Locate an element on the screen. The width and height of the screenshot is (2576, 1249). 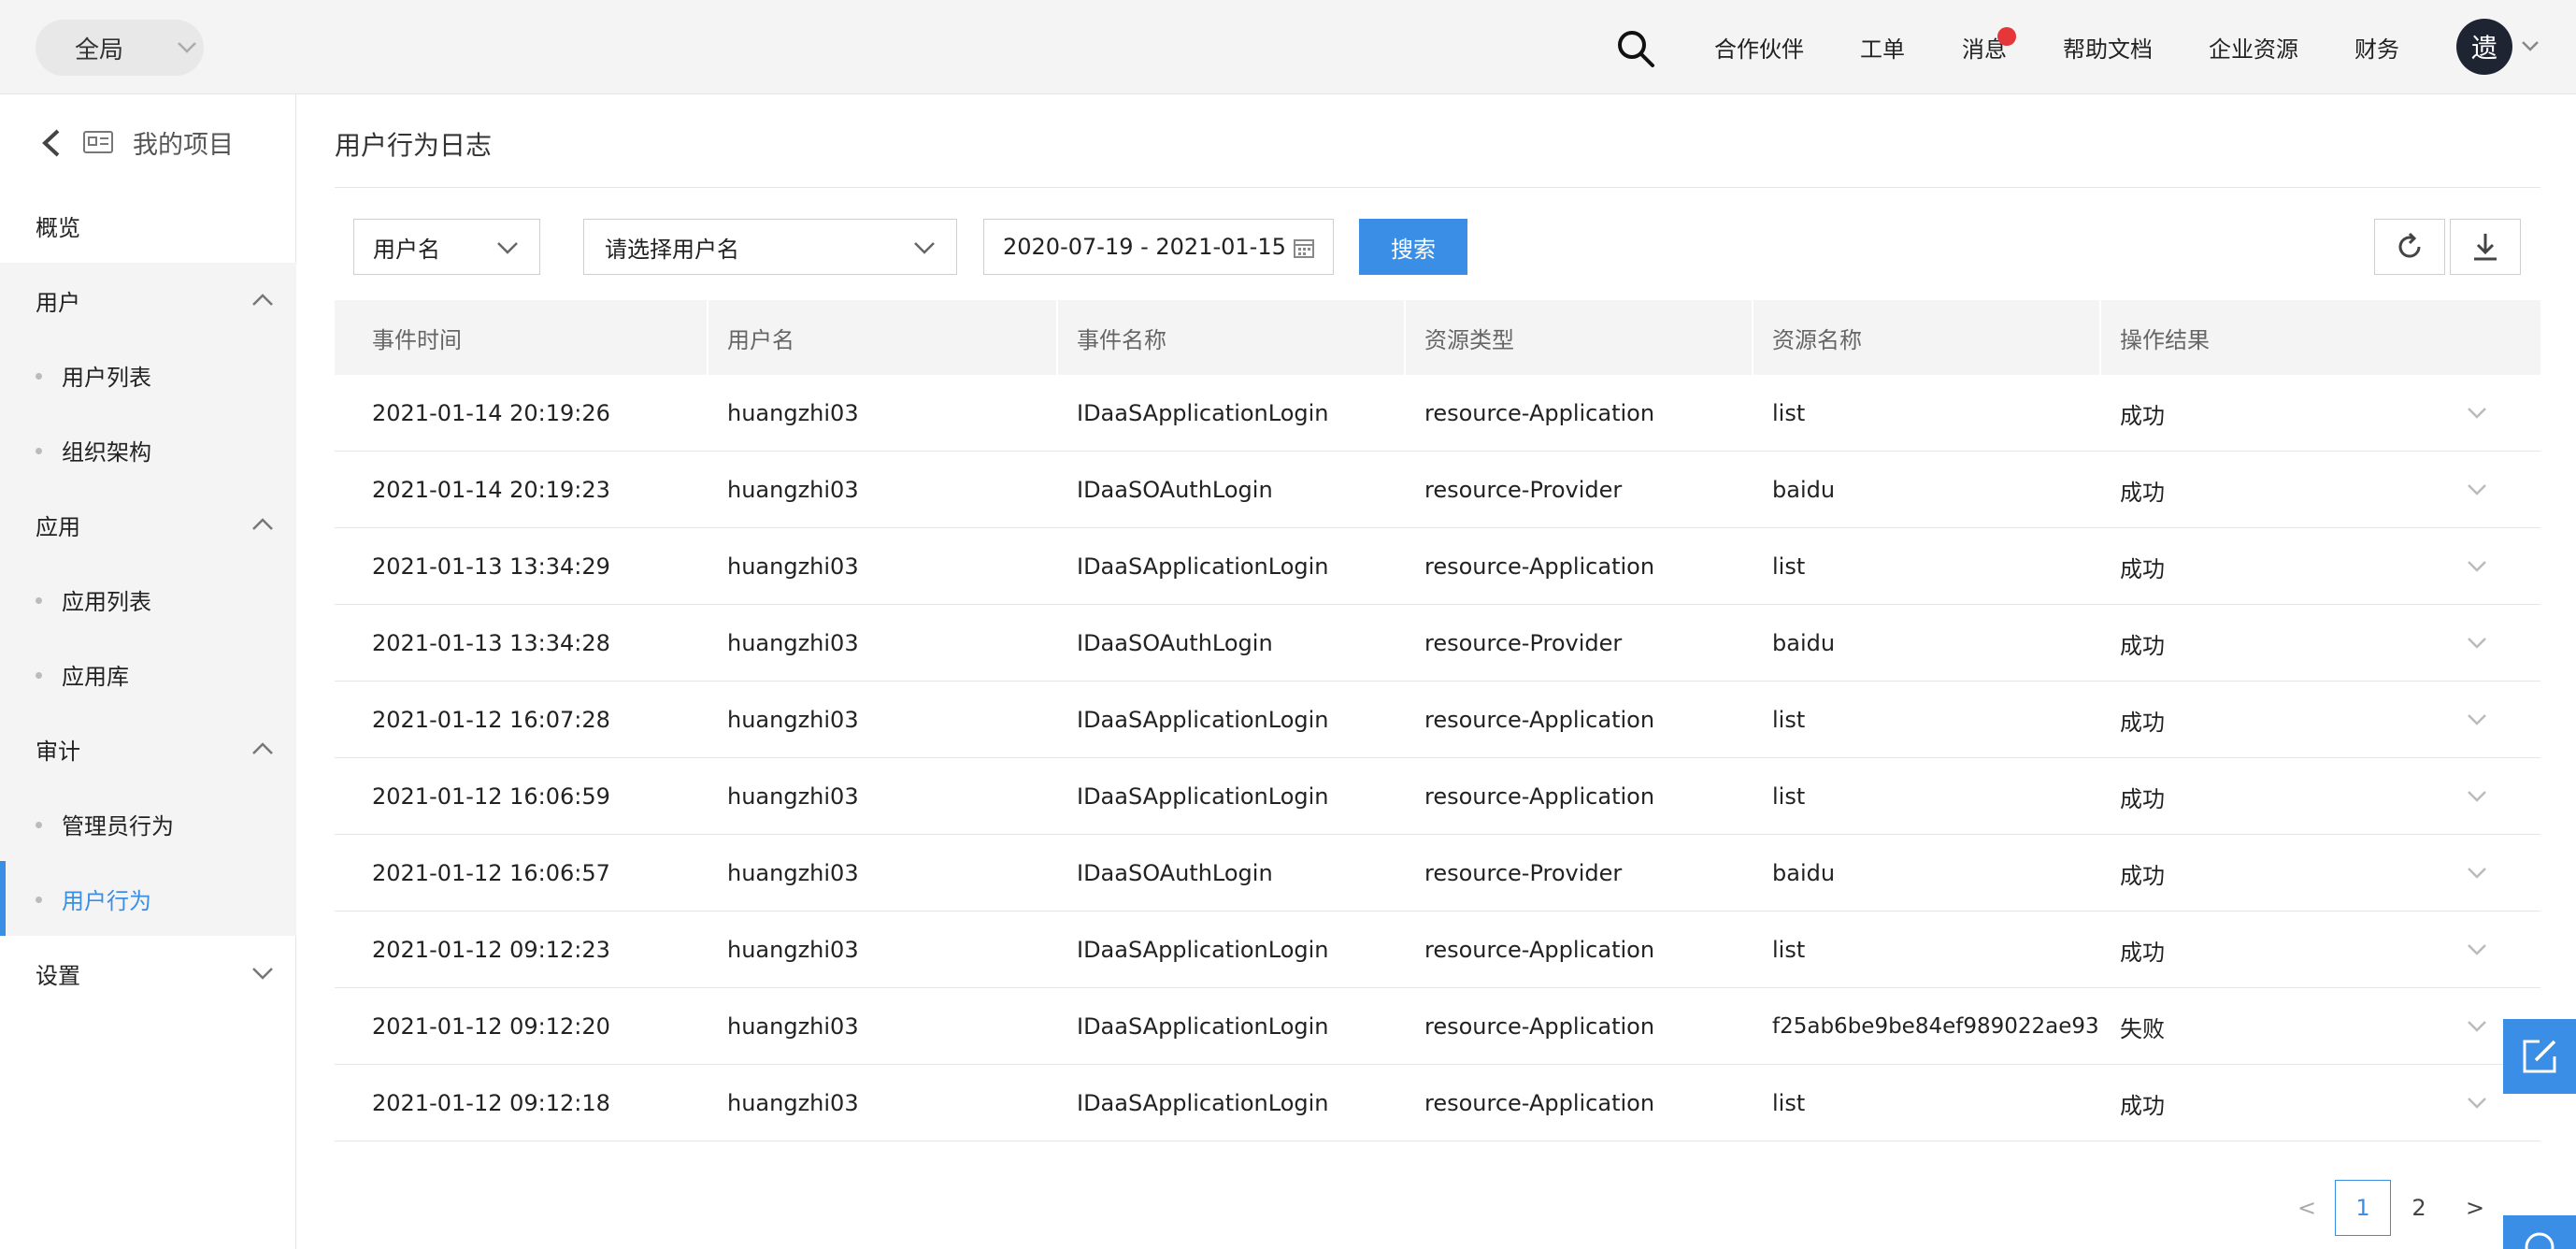
cell-resource-name: list is located at coordinates (1789, 796).